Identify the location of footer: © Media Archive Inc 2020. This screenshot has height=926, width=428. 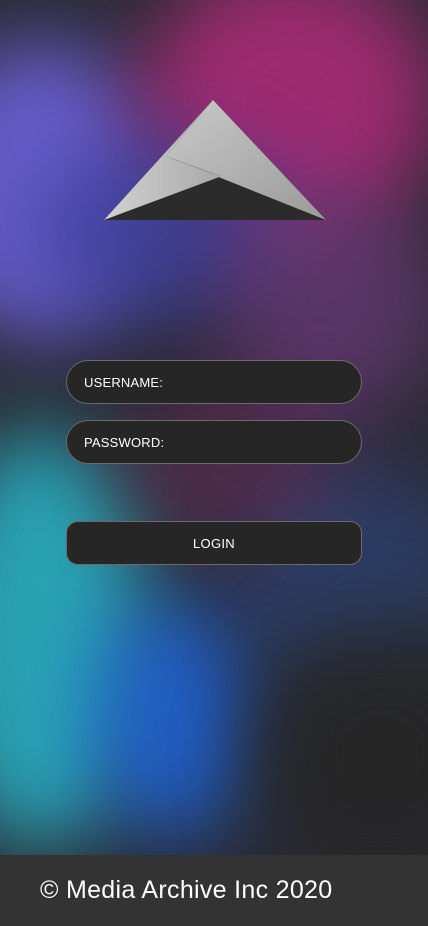
(214, 890).